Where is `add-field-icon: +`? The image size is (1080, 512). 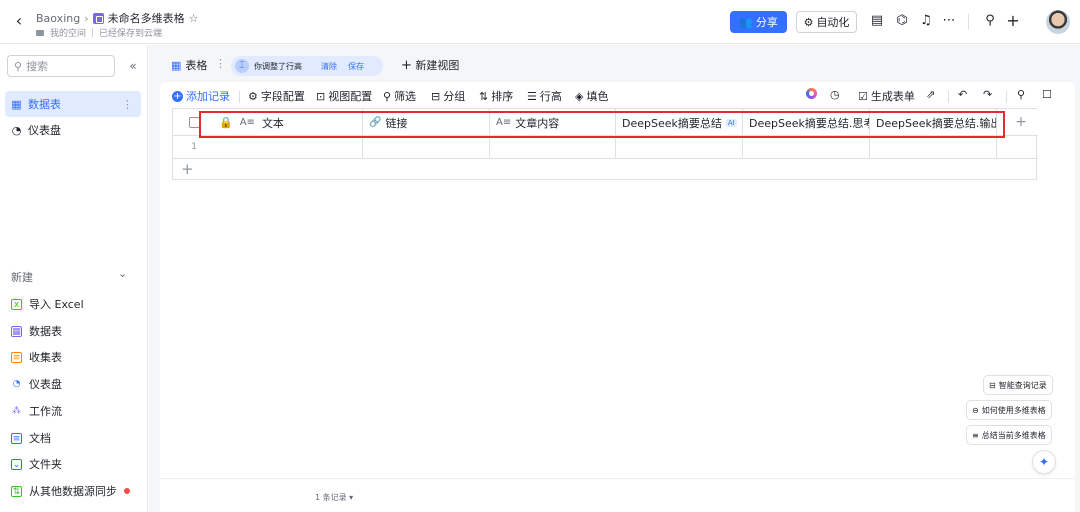 add-field-icon: + is located at coordinates (1021, 122).